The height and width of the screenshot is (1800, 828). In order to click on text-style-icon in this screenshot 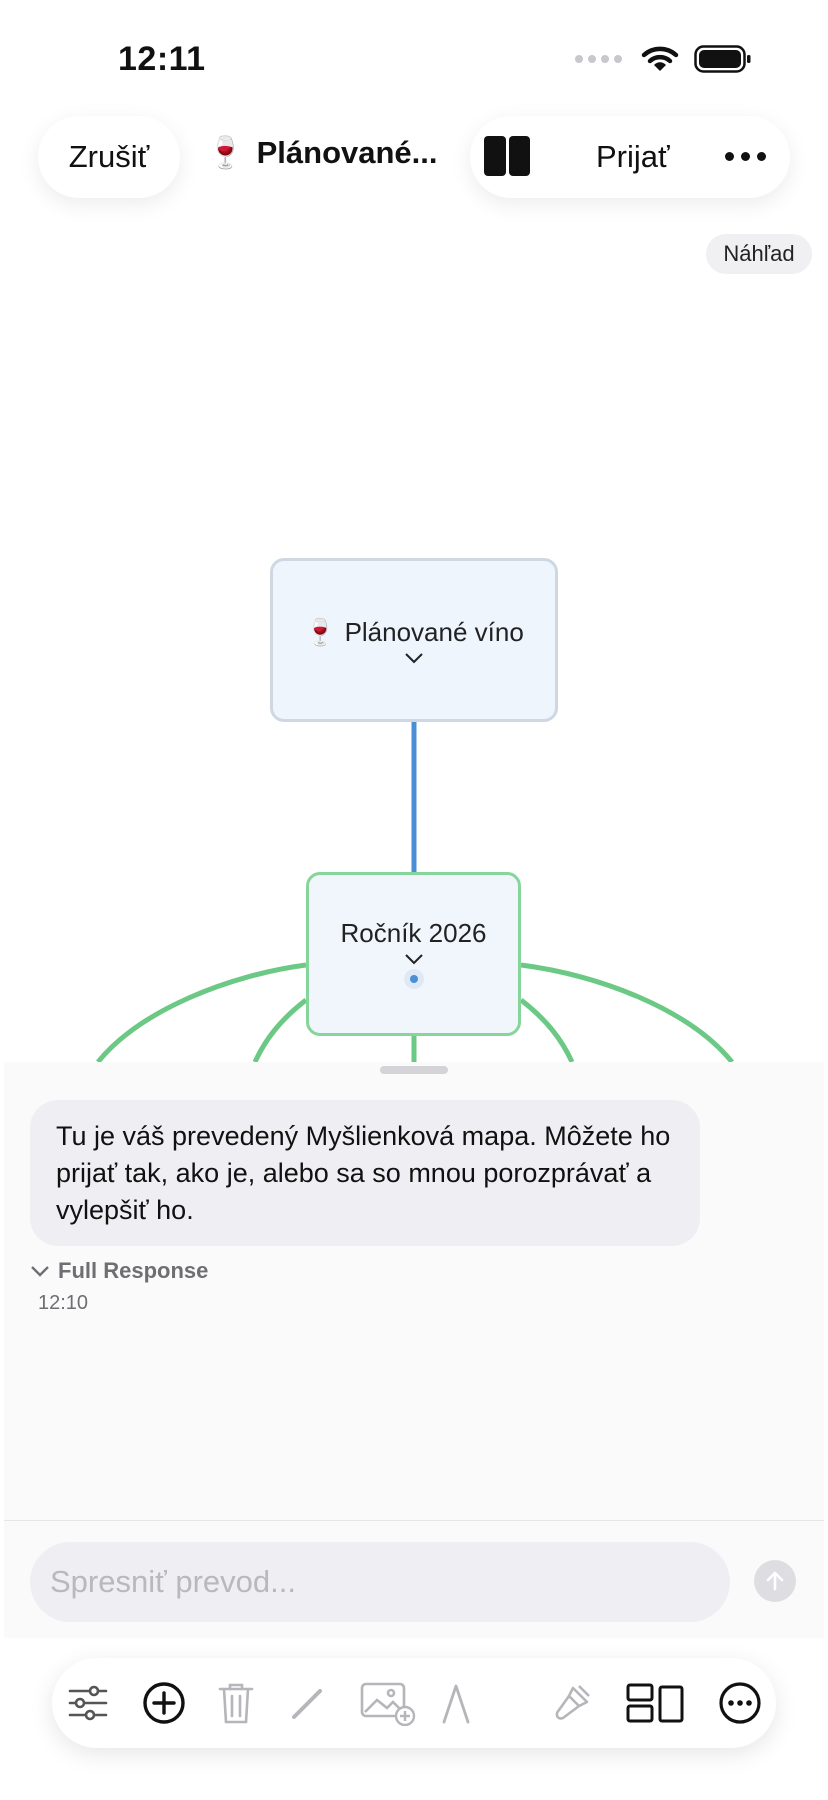, I will do `click(456, 1703)`.